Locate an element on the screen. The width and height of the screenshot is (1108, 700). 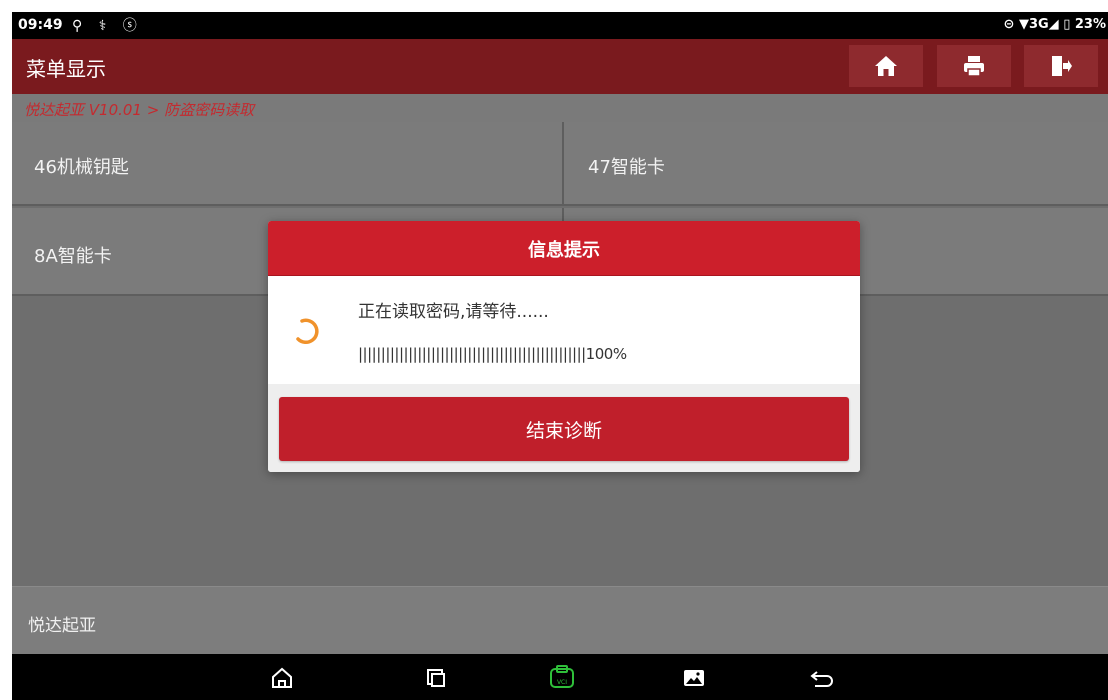
vci-icon: VCI is located at coordinates (562, 676).